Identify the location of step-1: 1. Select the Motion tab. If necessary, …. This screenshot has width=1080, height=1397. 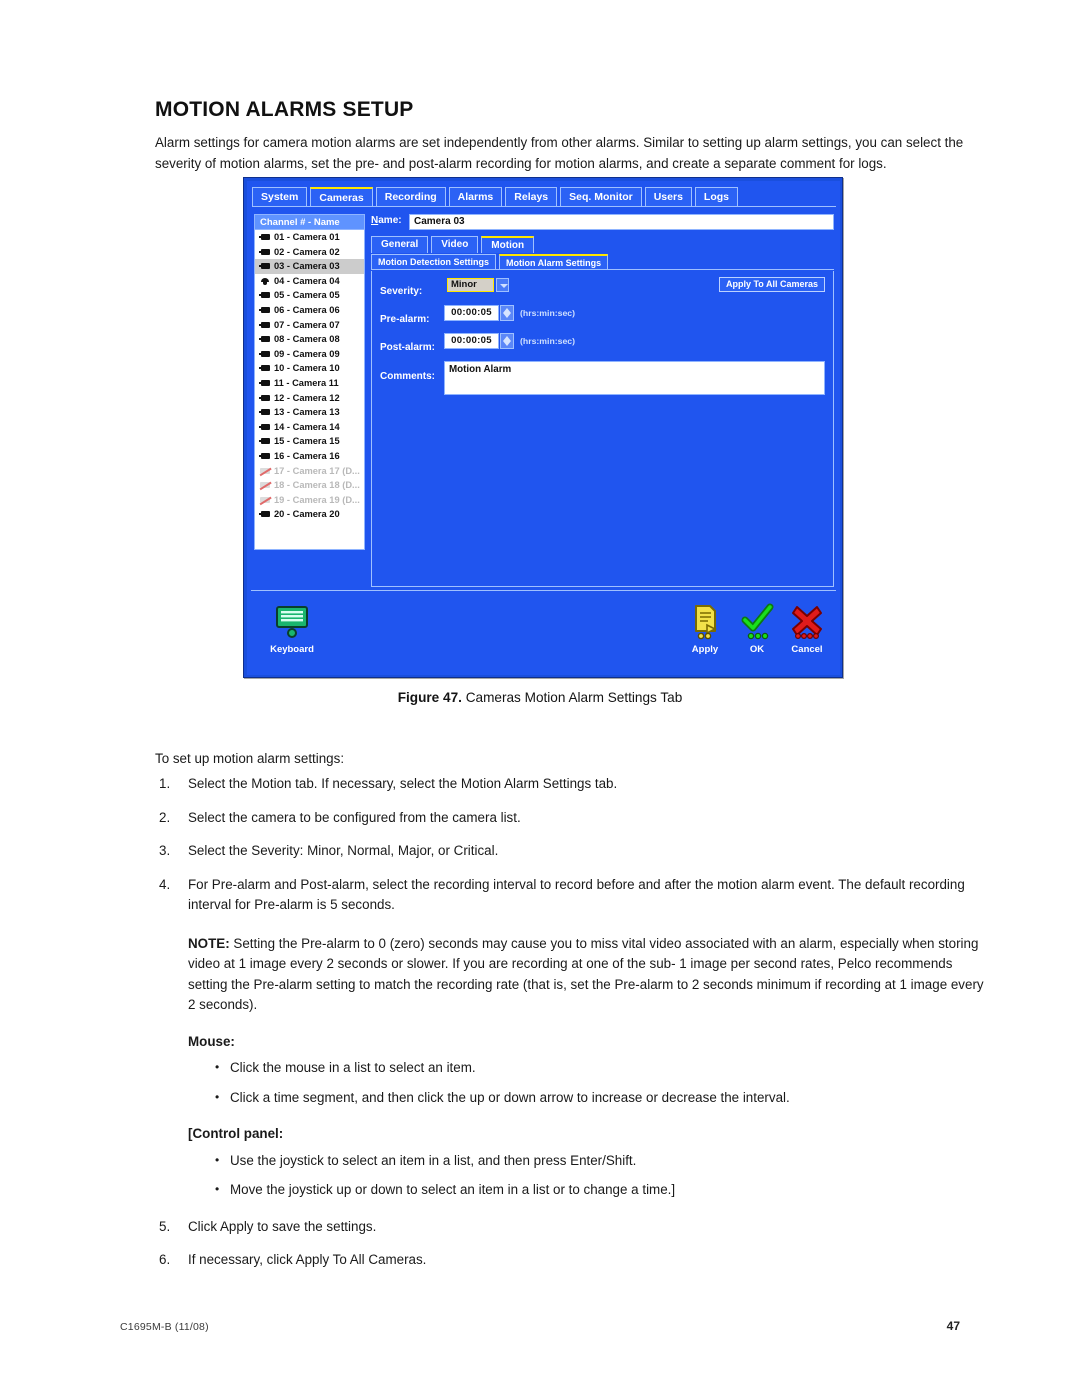
(571, 784).